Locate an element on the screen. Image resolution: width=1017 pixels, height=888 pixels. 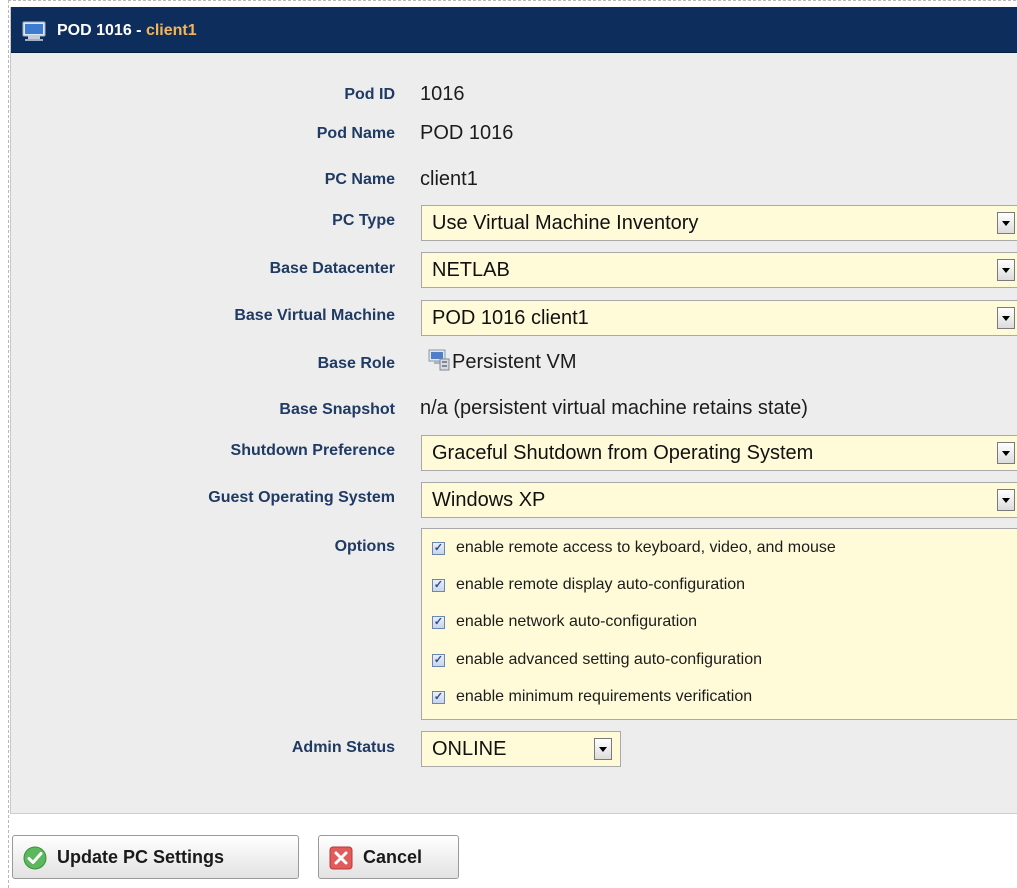
base-vm-select: POD 1016 client1 is located at coordinates (719, 318).